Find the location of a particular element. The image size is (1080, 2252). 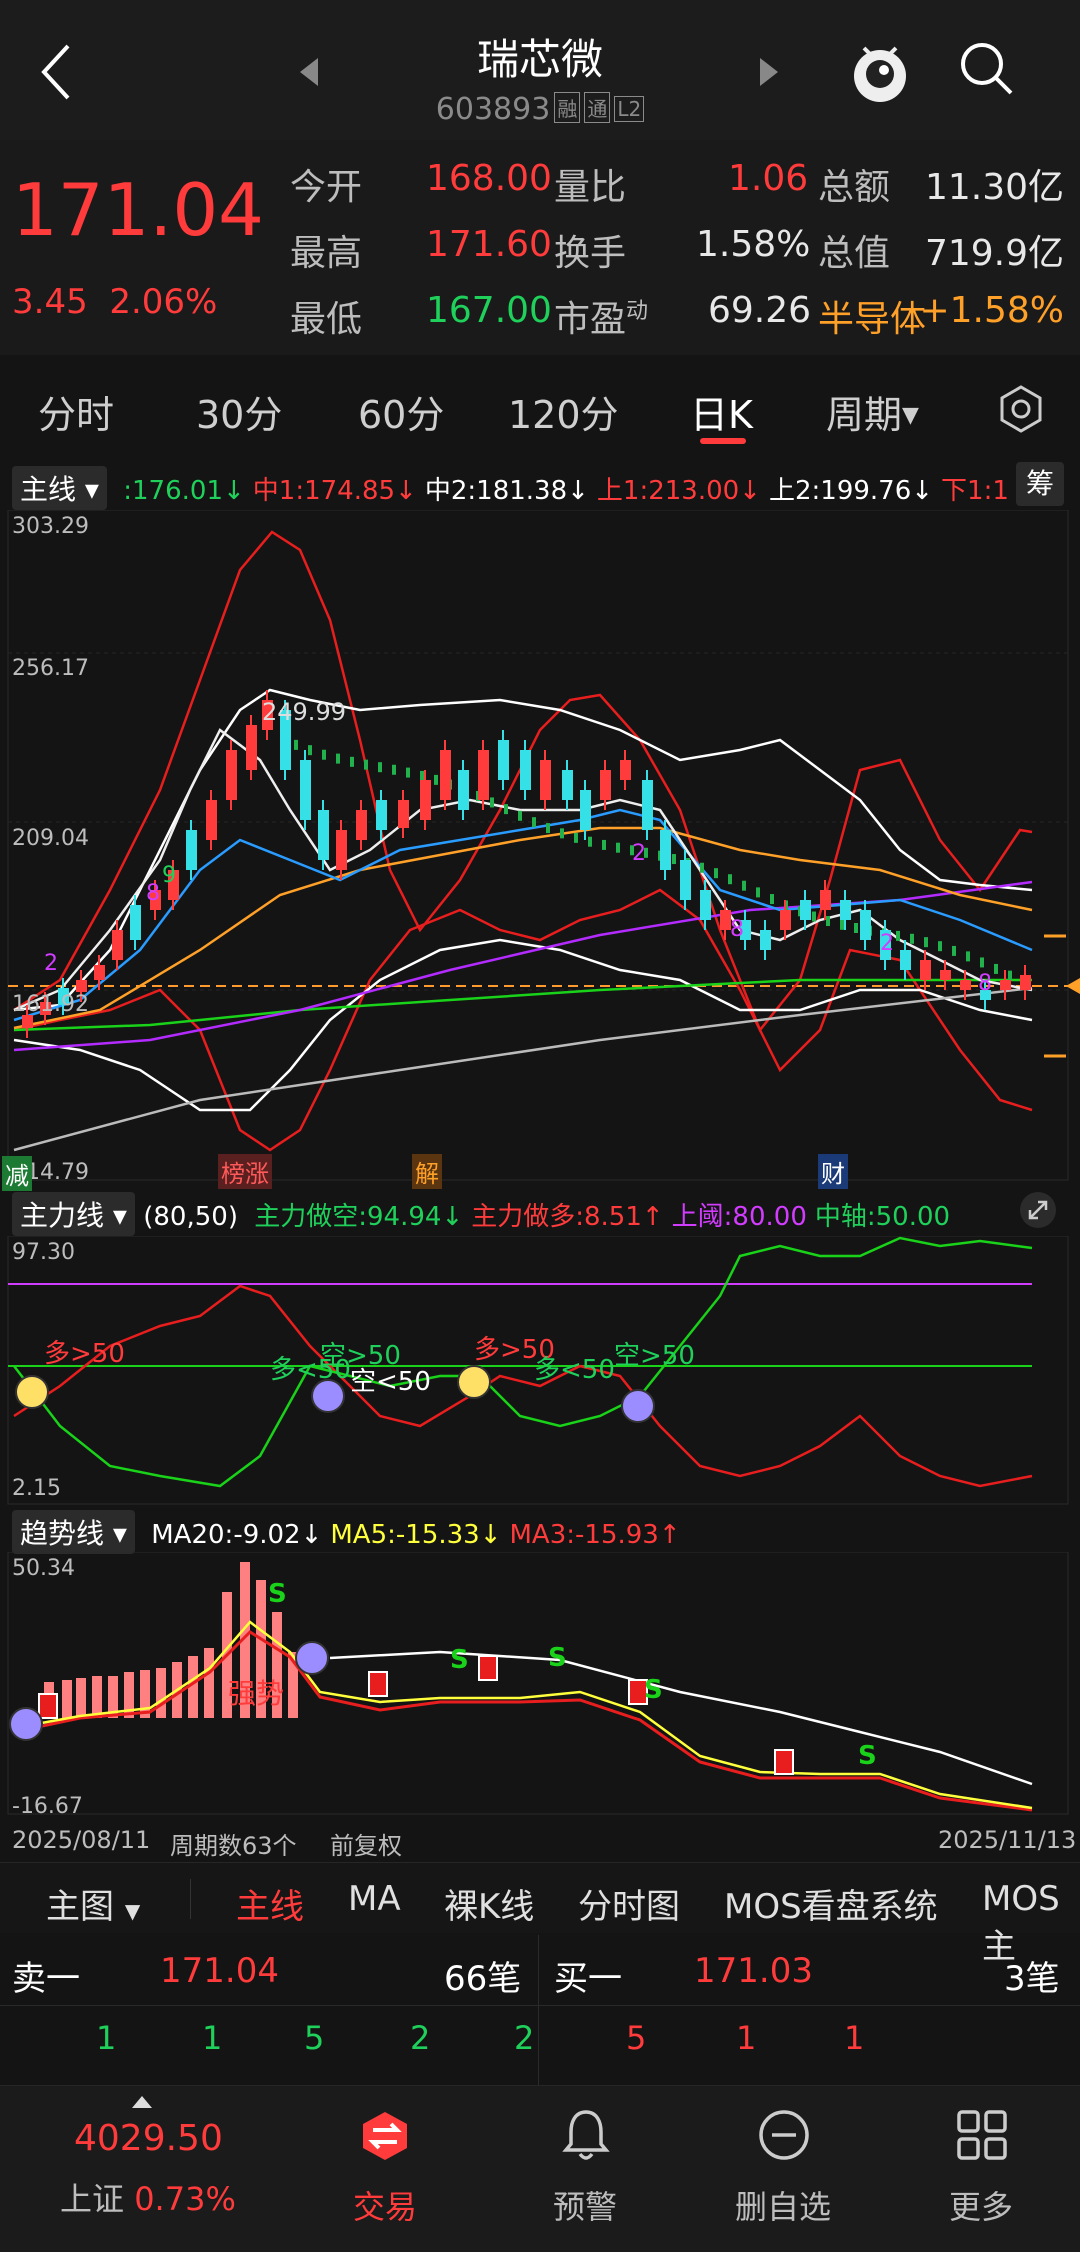

expand-icon is located at coordinates (1038, 1210).